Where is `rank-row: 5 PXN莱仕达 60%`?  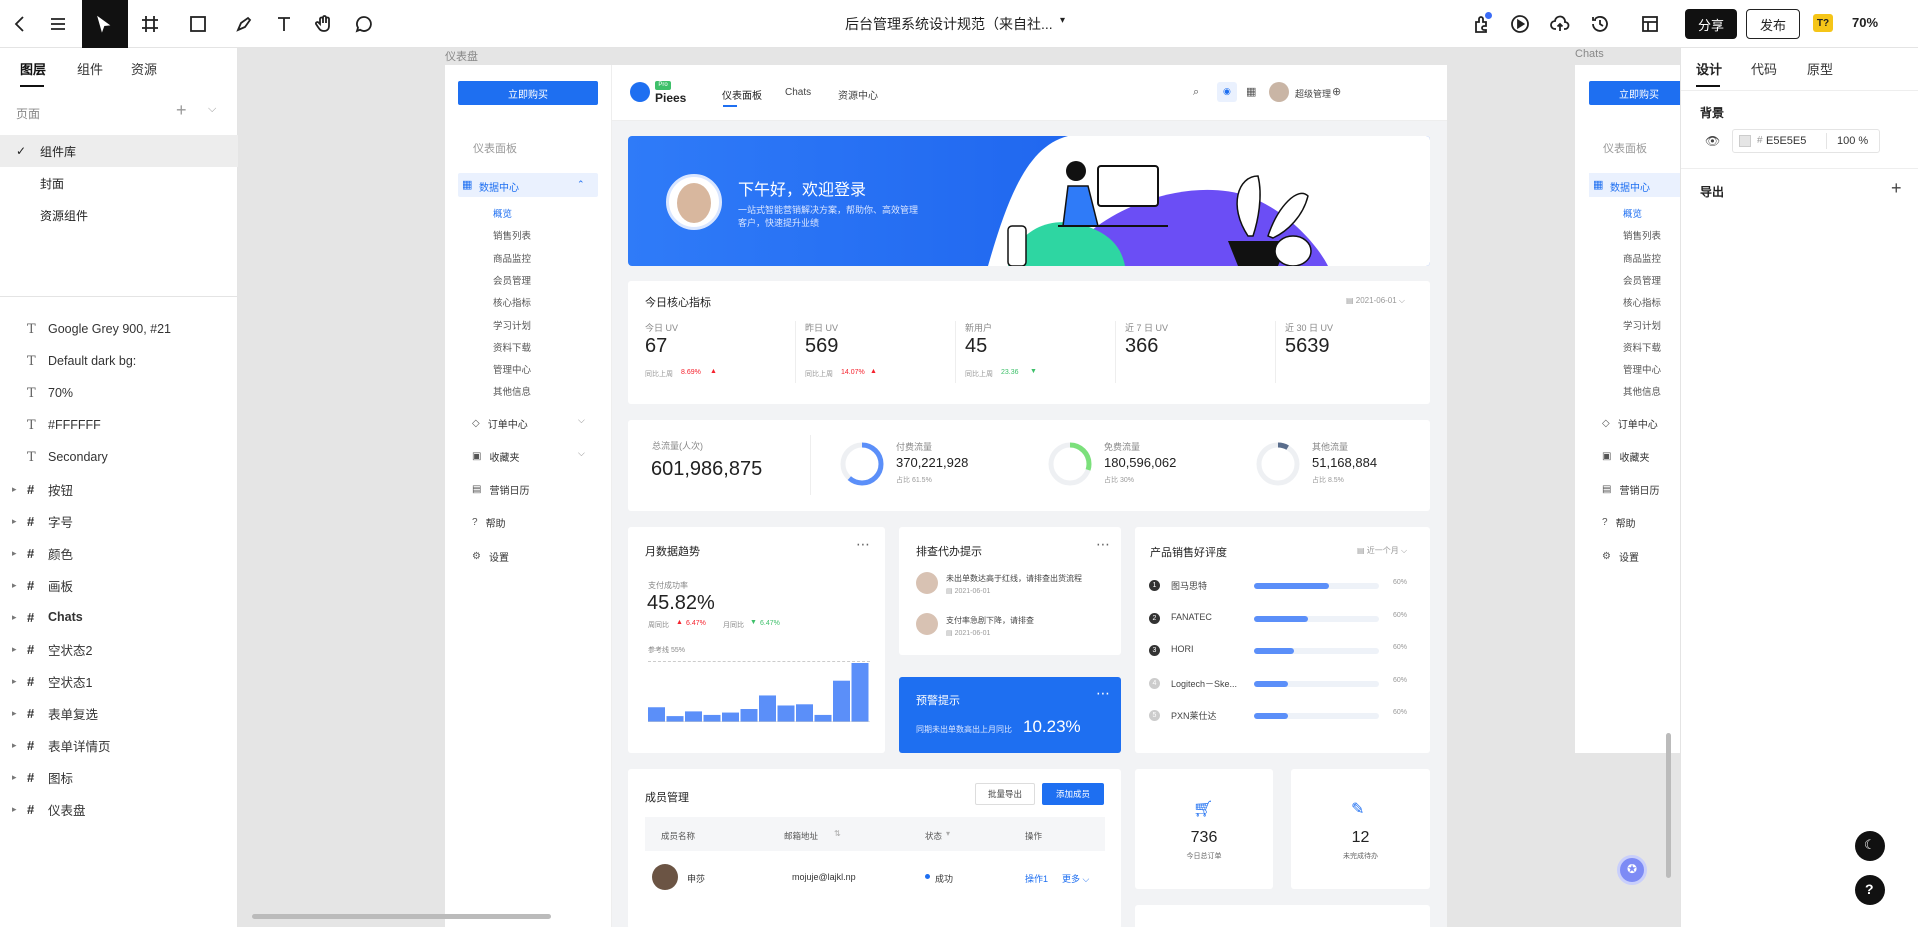 rank-row: 5 PXN莱仕达 60% is located at coordinates (1279, 717).